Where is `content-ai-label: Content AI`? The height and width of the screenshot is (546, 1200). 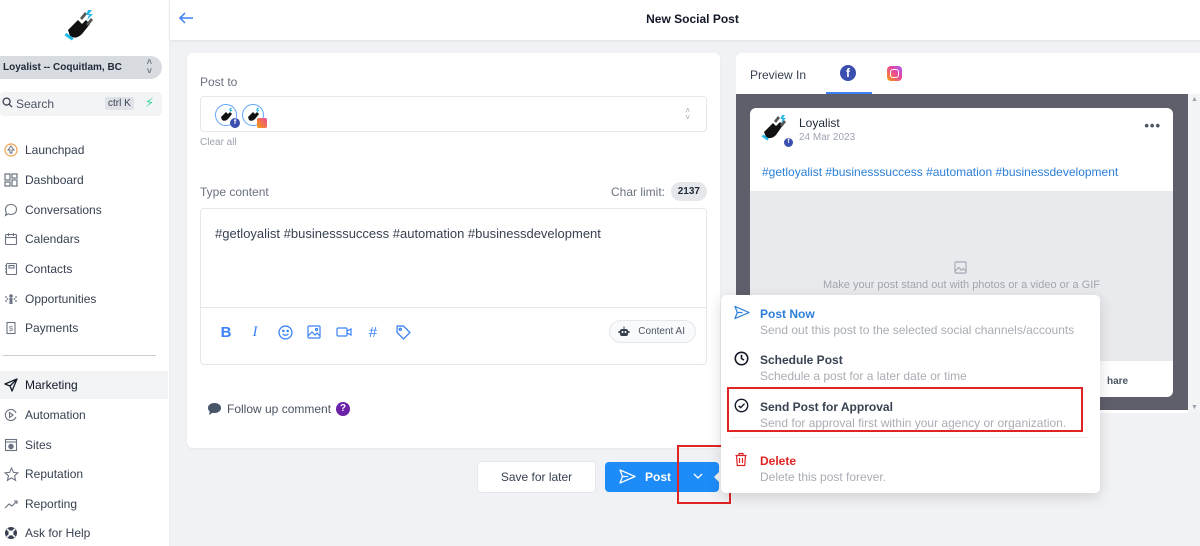 content-ai-label: Content AI is located at coordinates (661, 331).